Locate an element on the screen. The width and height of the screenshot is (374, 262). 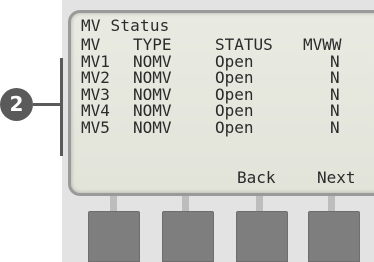
softkey-label-next: Next is located at coordinates (336, 177).